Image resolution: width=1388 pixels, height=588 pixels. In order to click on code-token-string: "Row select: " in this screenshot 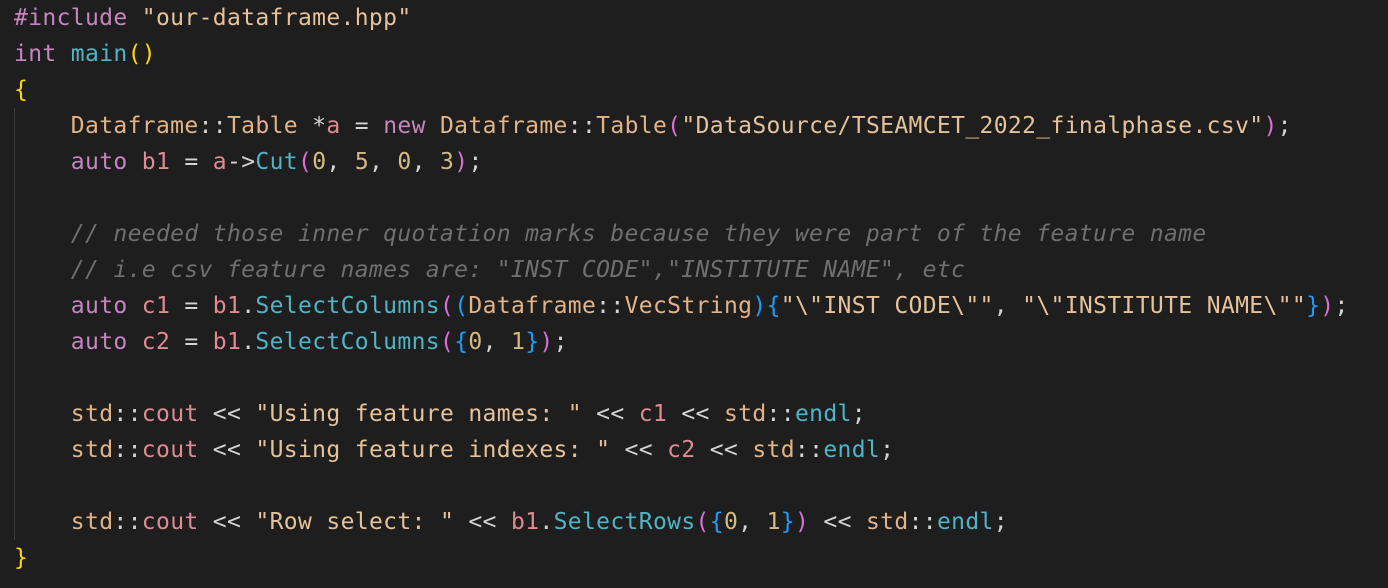, I will do `click(355, 522)`.